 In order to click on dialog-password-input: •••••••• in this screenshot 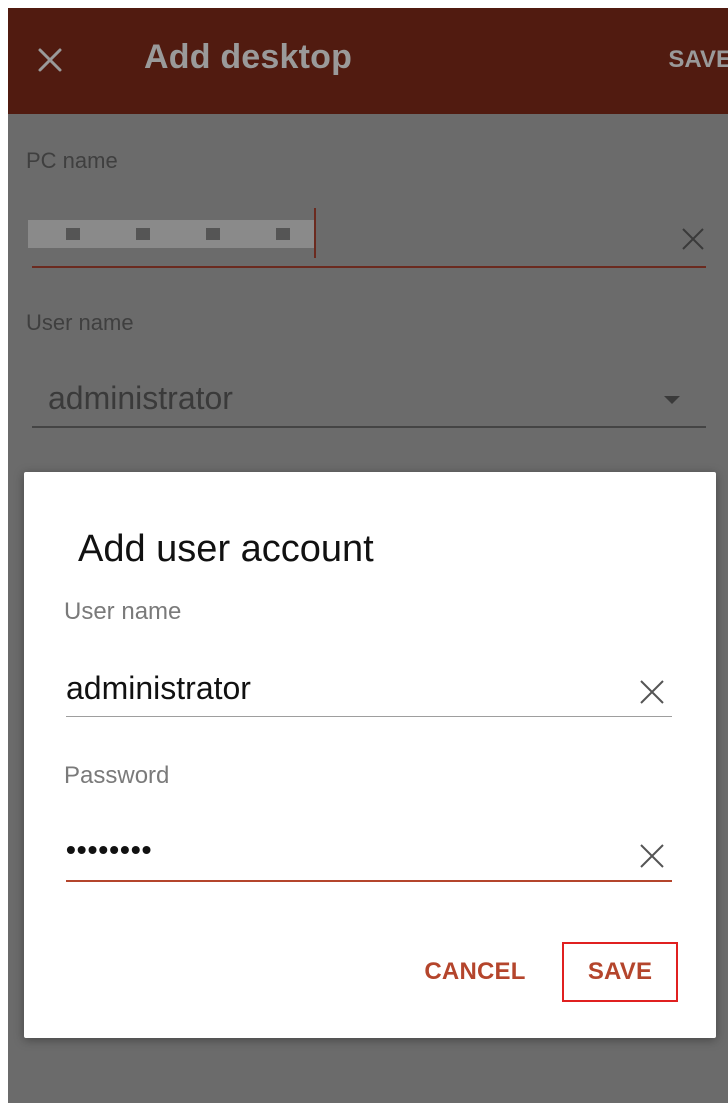, I will do `click(109, 850)`.